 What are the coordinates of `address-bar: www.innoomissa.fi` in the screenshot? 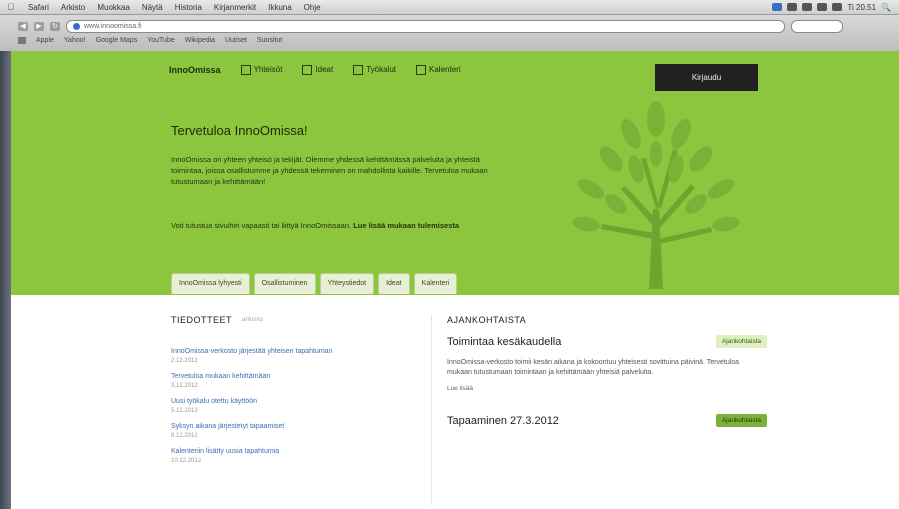 It's located at (425, 26).